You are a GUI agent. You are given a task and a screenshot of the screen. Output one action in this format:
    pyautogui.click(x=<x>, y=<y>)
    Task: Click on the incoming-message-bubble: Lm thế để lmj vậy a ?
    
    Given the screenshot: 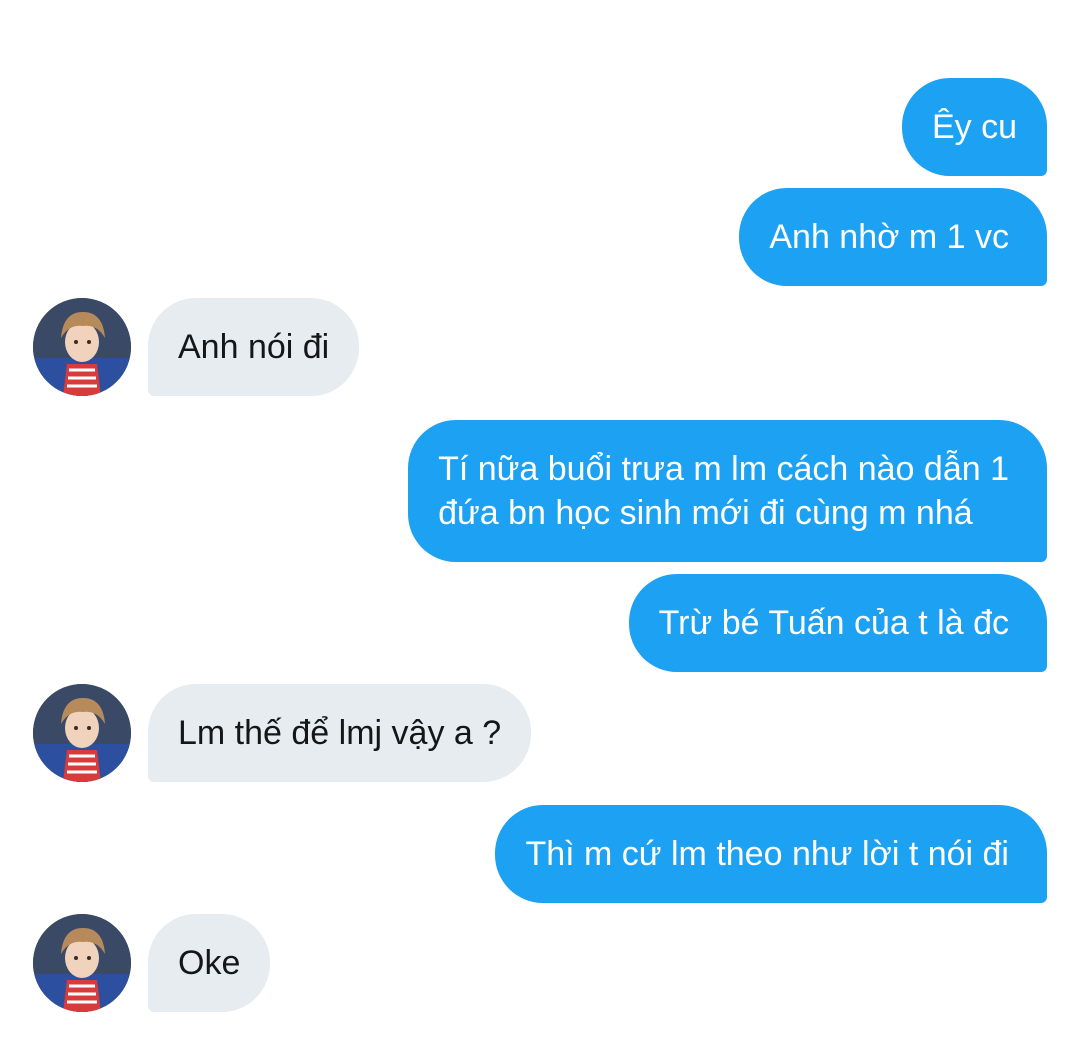 What is the action you would take?
    pyautogui.click(x=340, y=733)
    